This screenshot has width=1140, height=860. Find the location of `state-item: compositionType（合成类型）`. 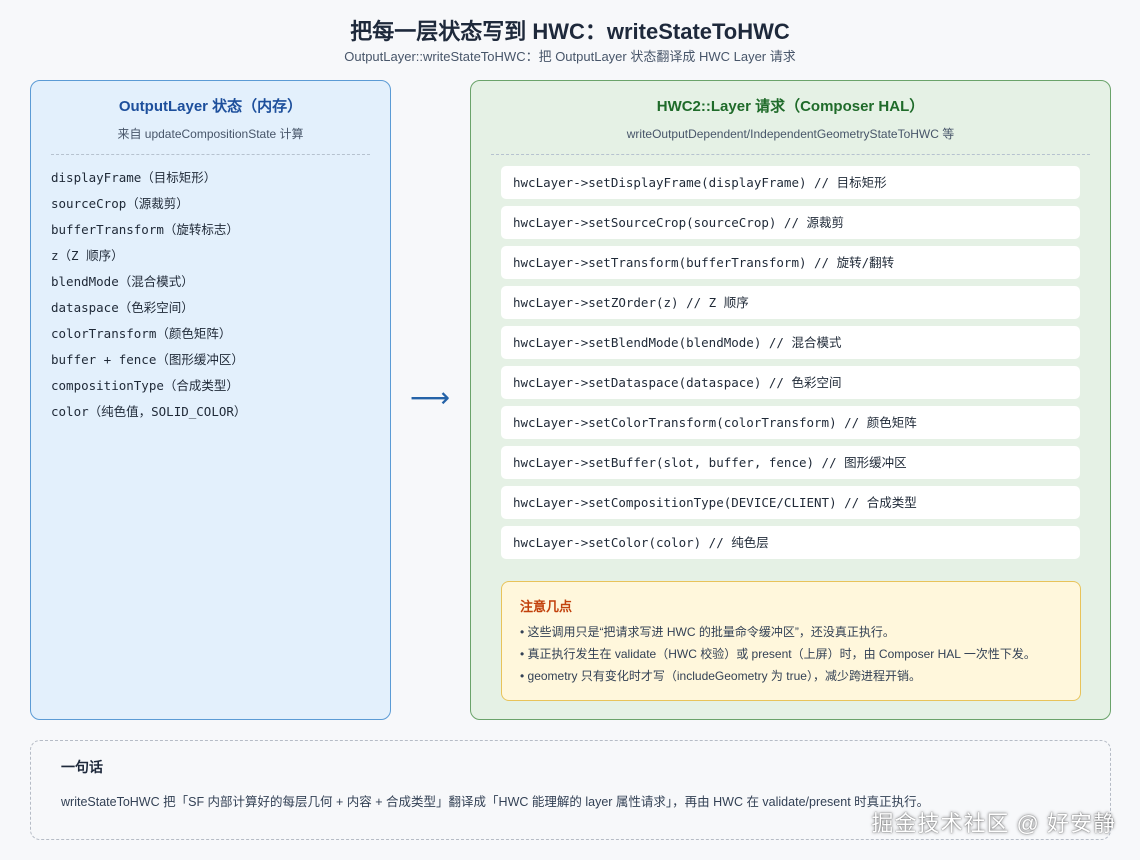

state-item: compositionType（合成类型） is located at coordinates (145, 385).